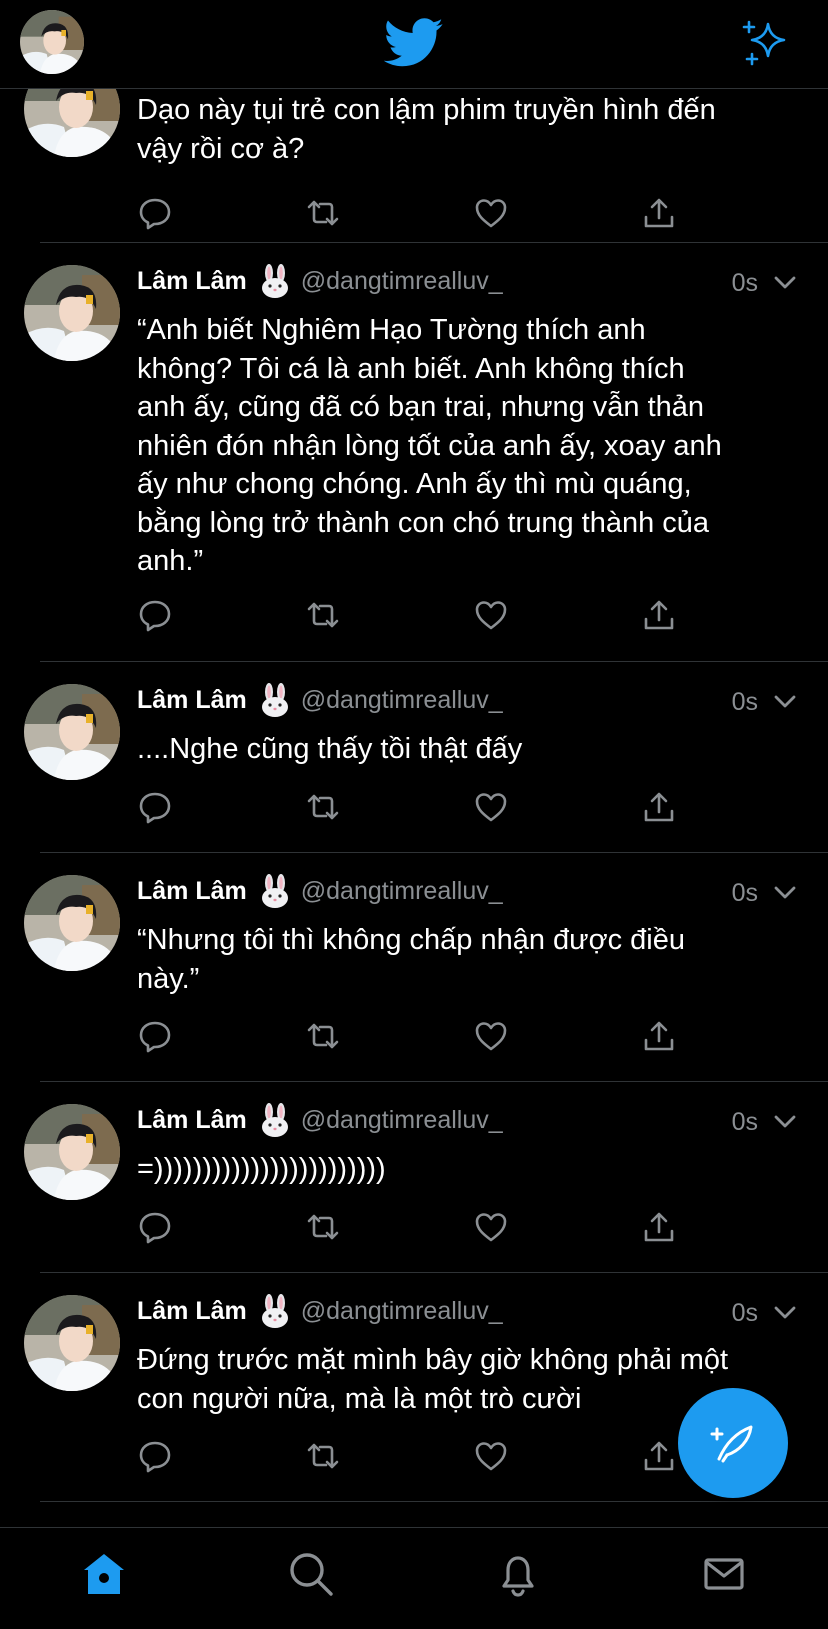 The image size is (828, 1629). I want to click on search-icon, so click(311, 1574).